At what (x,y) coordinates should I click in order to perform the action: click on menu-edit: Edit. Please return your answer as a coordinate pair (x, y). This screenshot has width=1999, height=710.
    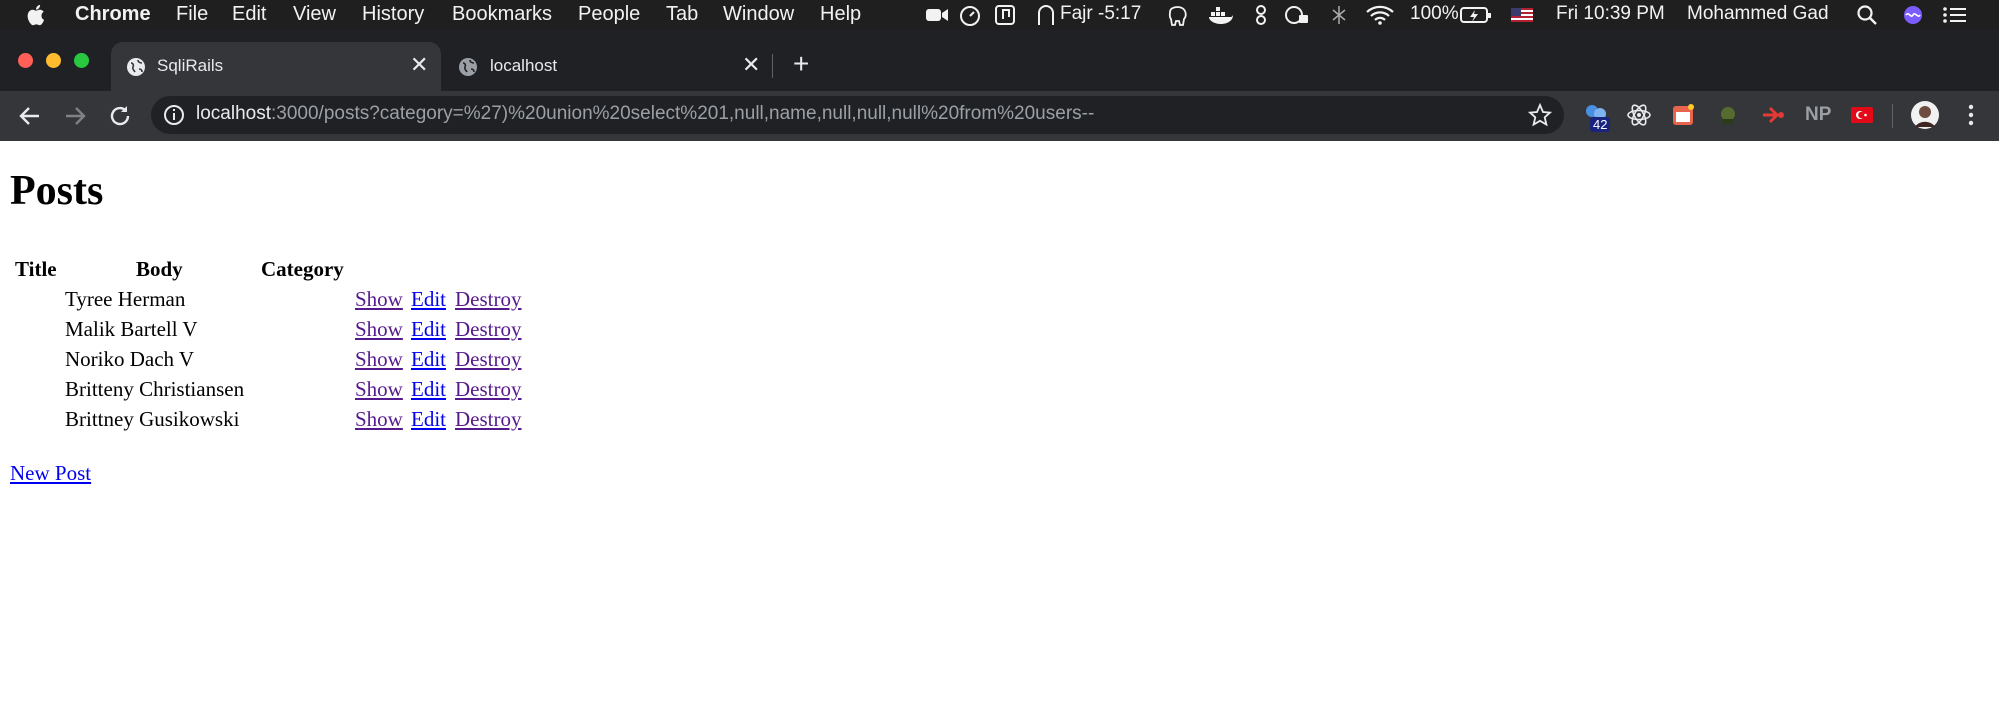
    Looking at the image, I should click on (249, 14).